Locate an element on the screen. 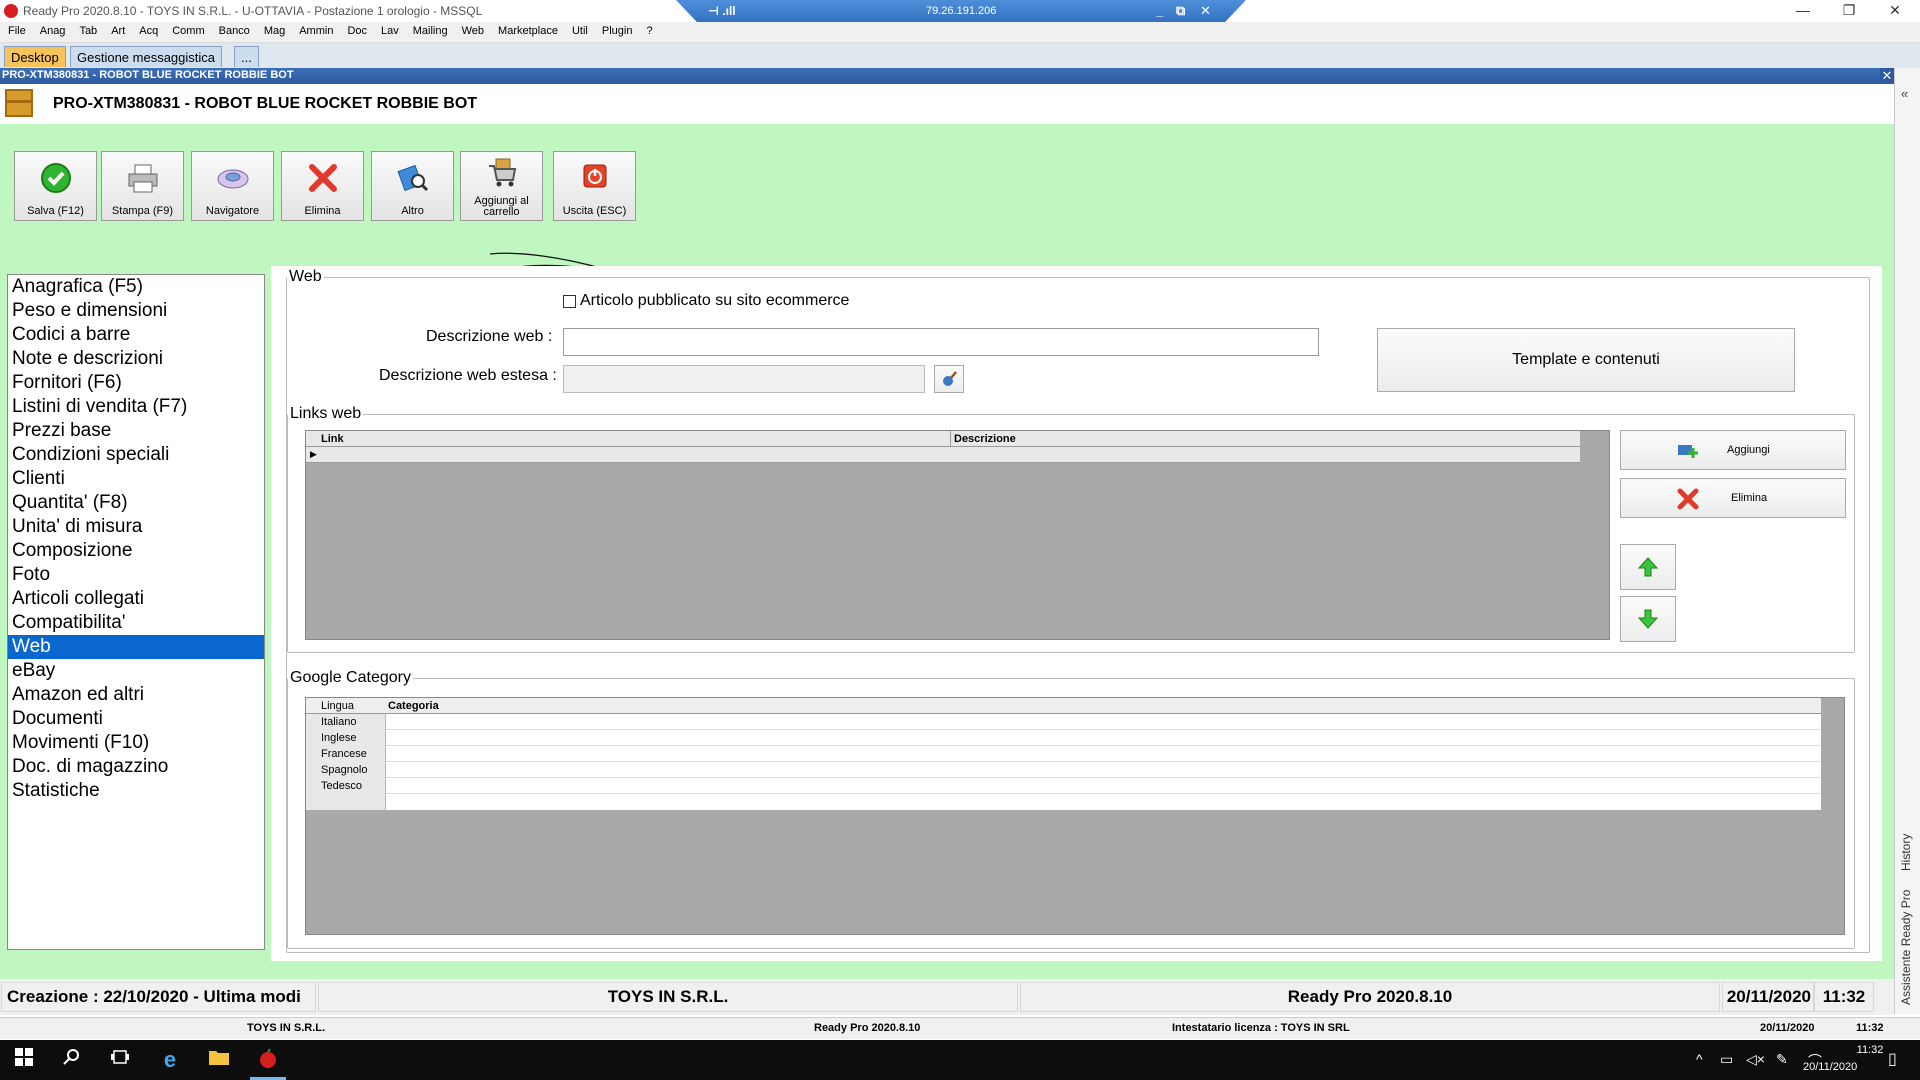 This screenshot has width=1920, height=1080. assistant-tab: Assistente Ready Pro is located at coordinates (1906, 947).